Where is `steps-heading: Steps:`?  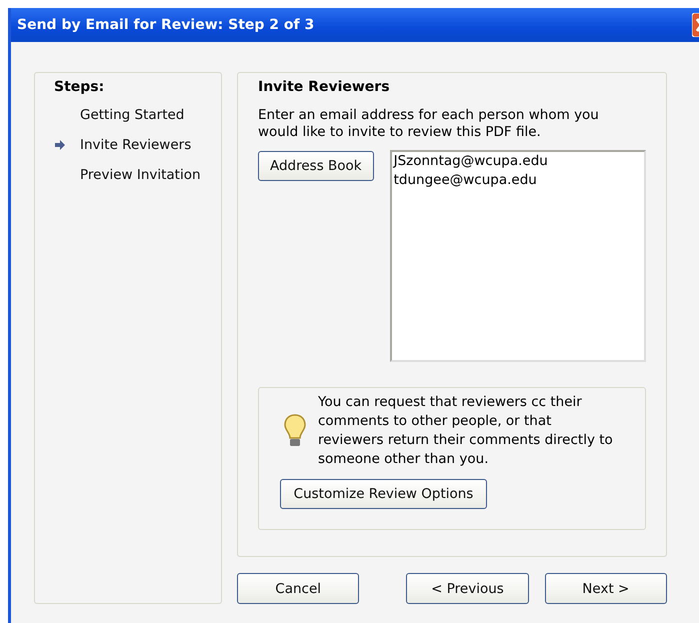
steps-heading: Steps: is located at coordinates (80, 87).